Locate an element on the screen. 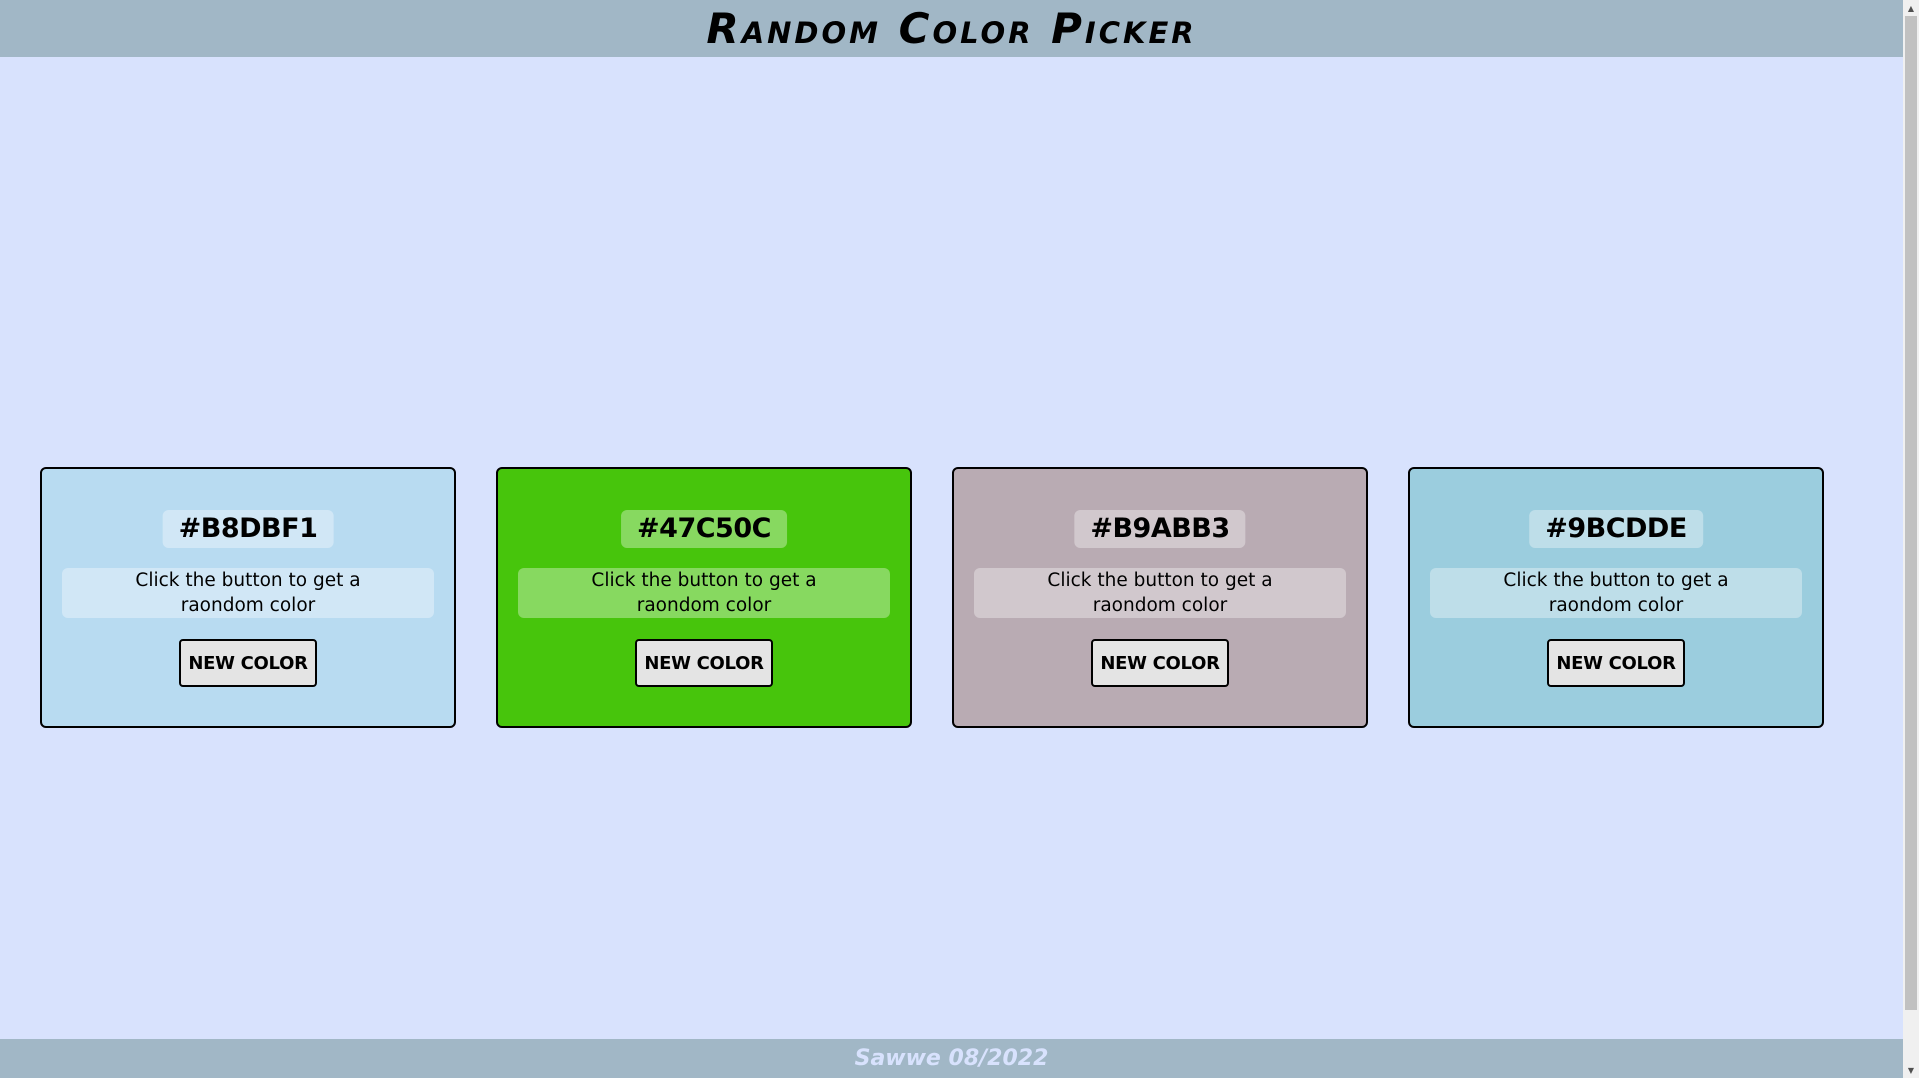 The image size is (1919, 1078). footer-bar: Sawwe 08/2022 is located at coordinates (951, 1058).